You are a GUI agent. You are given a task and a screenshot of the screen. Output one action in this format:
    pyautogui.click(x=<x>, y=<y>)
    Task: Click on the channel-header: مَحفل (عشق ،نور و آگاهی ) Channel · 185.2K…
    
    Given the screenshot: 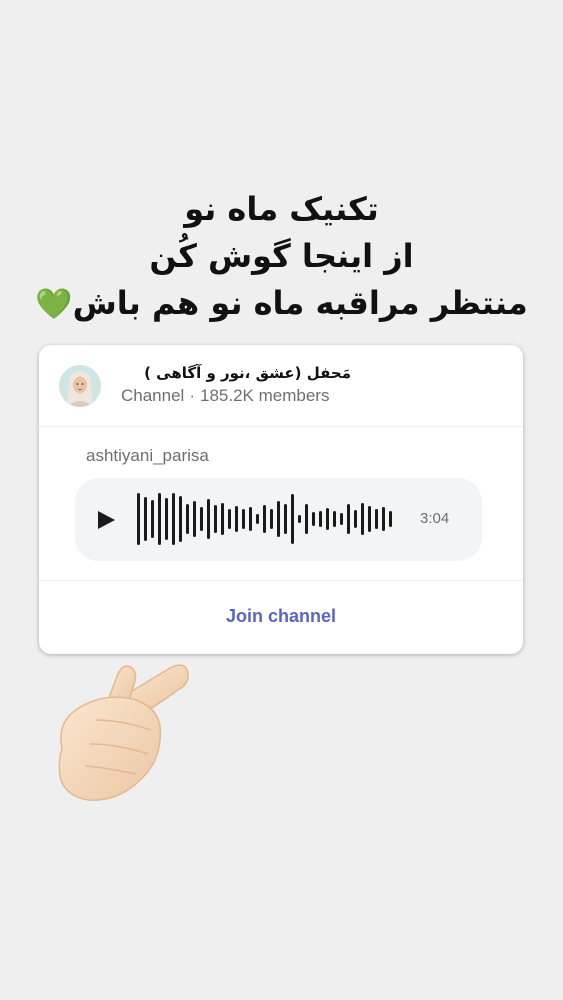 What is the action you would take?
    pyautogui.click(x=281, y=386)
    